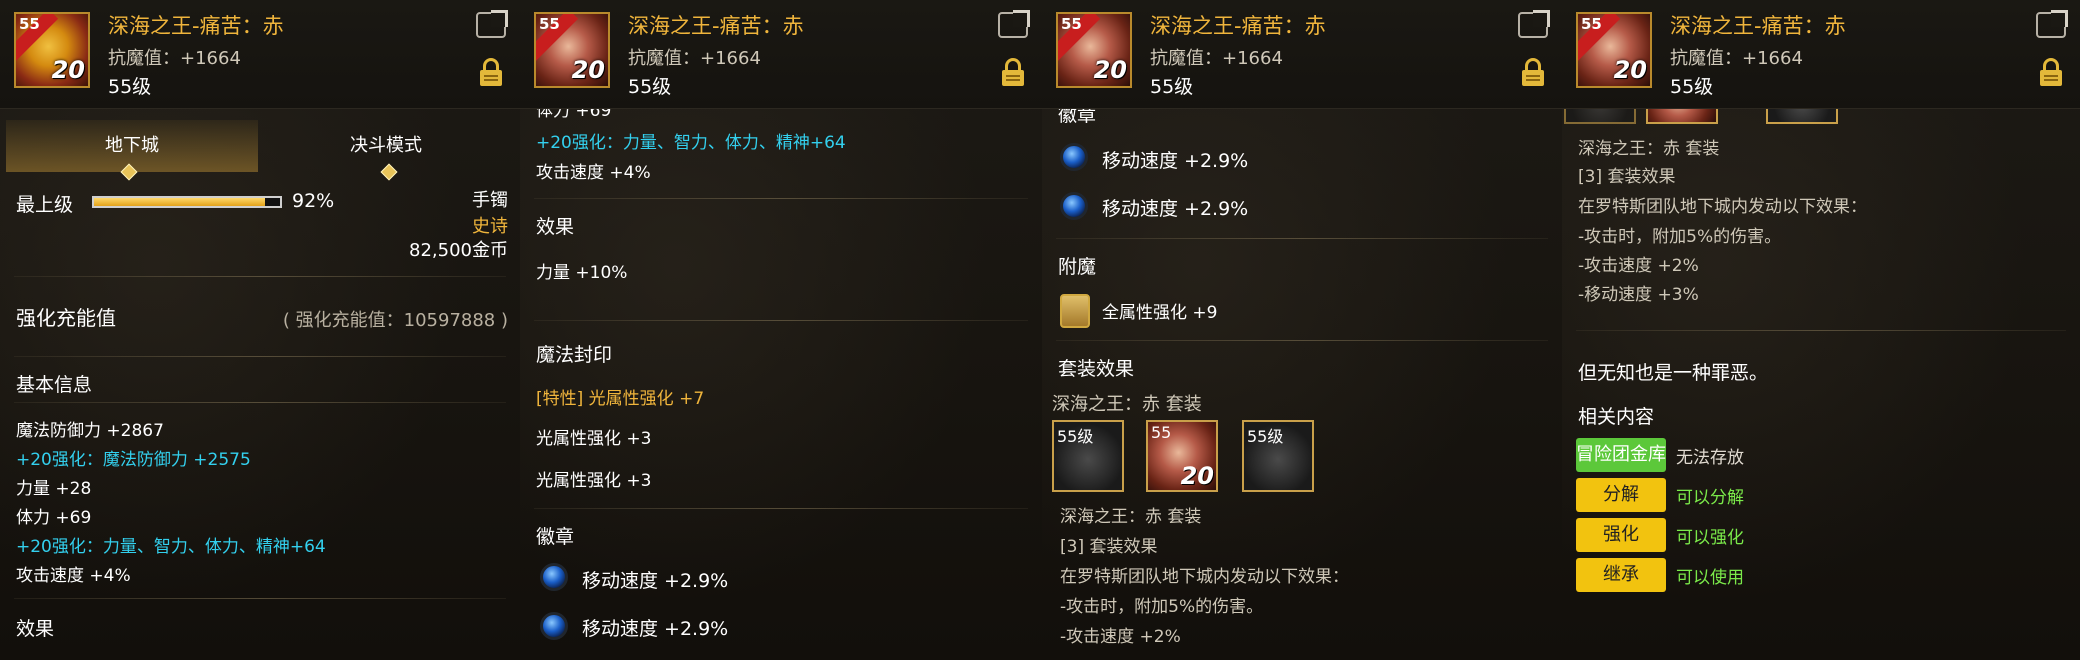  What do you see at coordinates (386, 146) in the screenshot?
I see `tab-duel: 决斗模式` at bounding box center [386, 146].